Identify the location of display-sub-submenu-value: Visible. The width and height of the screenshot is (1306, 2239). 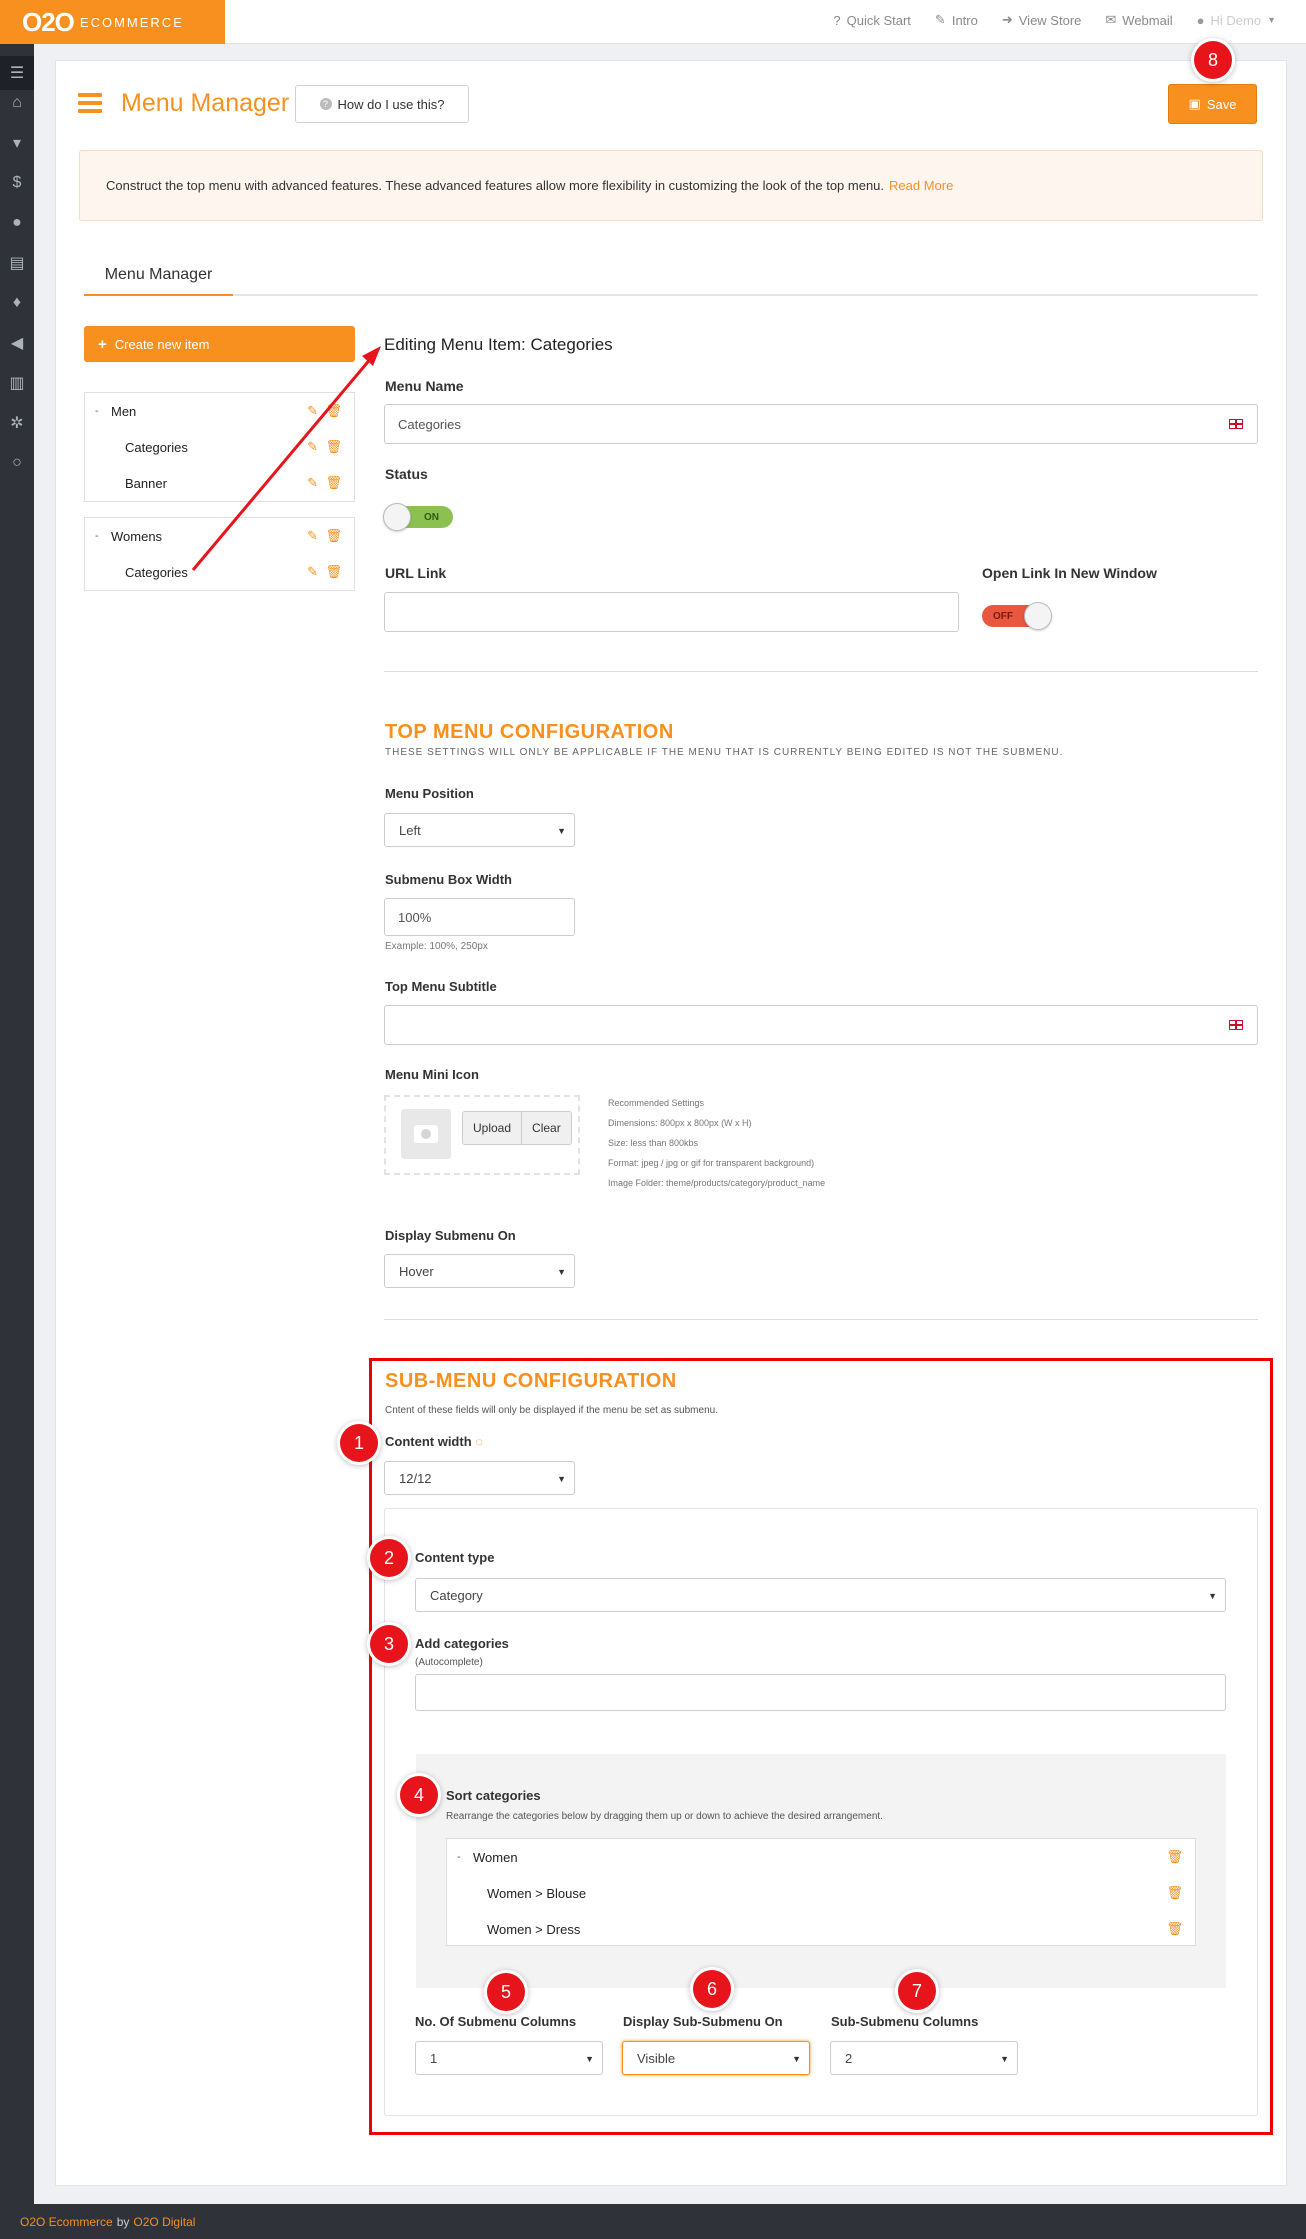
(656, 2058).